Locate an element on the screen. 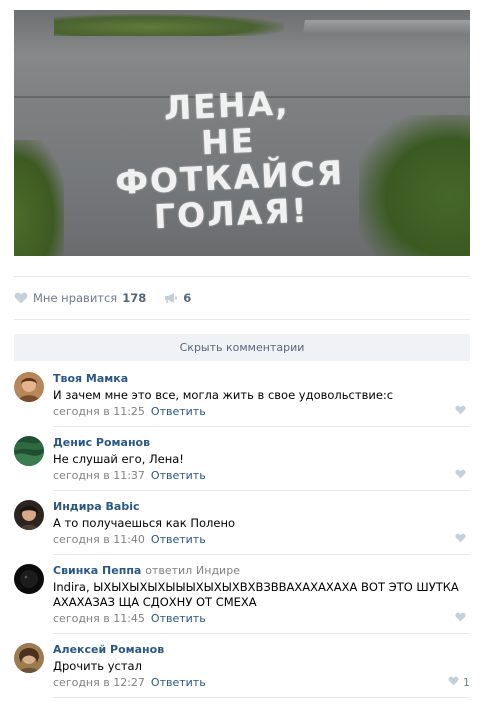 Image resolution: width=485 pixels, height=701 pixels. comment-text: Не слушай его, Лена! is located at coordinates (118, 459).